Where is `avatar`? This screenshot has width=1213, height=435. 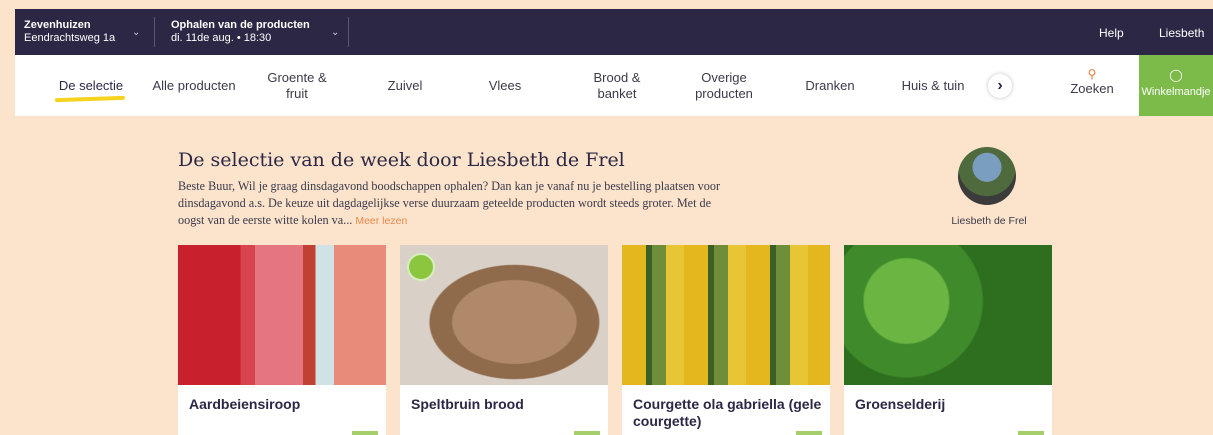 avatar is located at coordinates (987, 176).